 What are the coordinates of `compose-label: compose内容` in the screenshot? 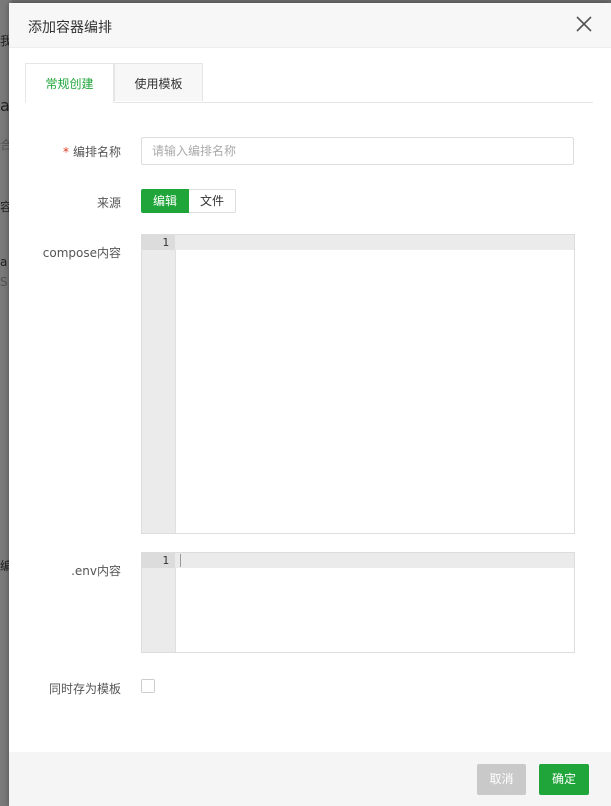 It's located at (81, 253).